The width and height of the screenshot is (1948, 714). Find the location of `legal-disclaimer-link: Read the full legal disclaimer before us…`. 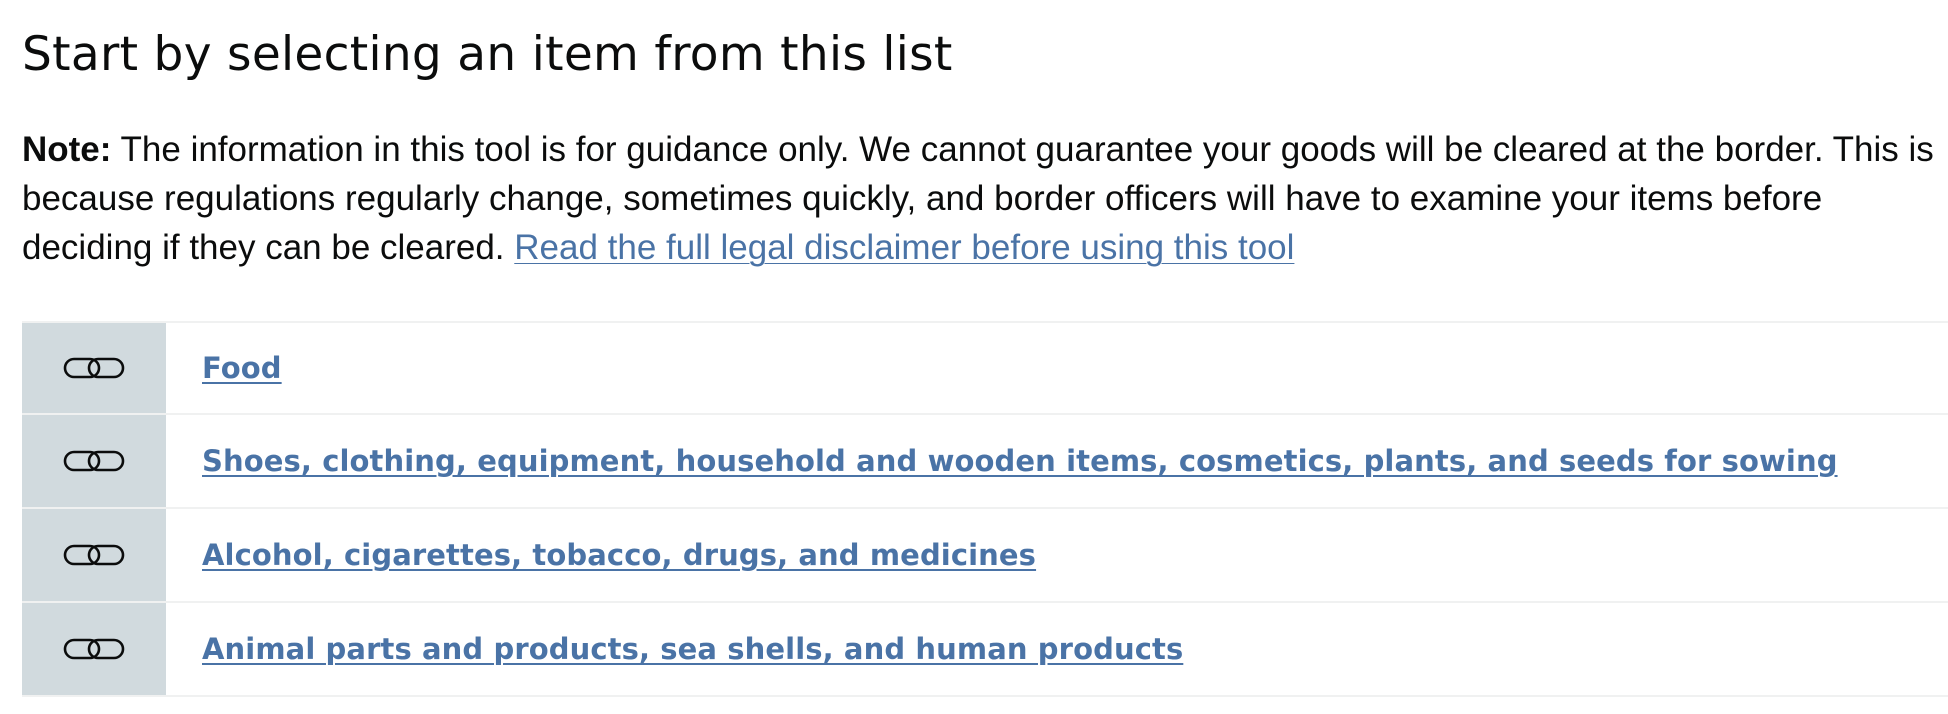

legal-disclaimer-link: Read the full legal disclaimer before us… is located at coordinates (904, 247).